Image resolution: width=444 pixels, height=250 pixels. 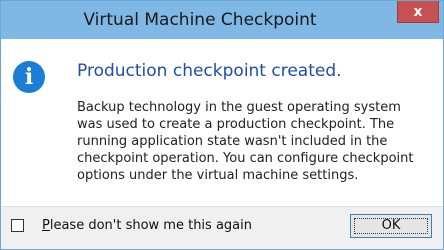 What do you see at coordinates (200, 20) in the screenshot?
I see `window-title: Virtual Machine Checkpoint` at bounding box center [200, 20].